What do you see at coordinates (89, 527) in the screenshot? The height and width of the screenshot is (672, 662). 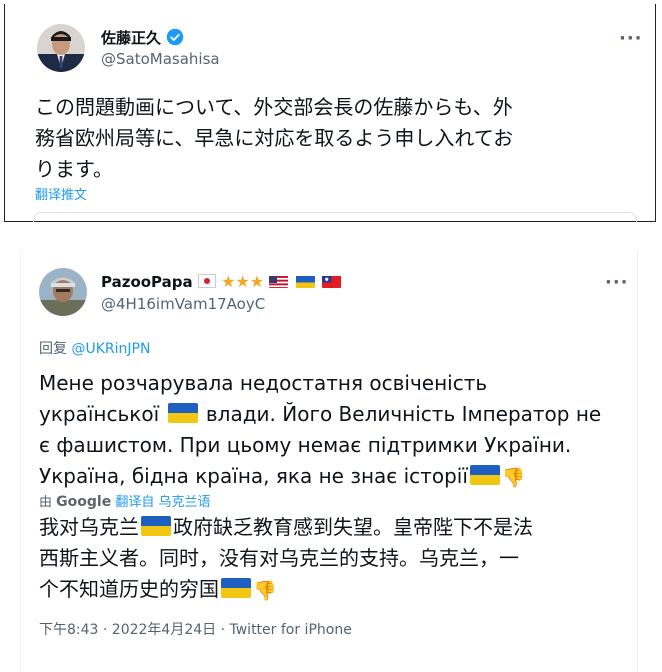 I see `tweet-fragment: 我对乌克兰` at bounding box center [89, 527].